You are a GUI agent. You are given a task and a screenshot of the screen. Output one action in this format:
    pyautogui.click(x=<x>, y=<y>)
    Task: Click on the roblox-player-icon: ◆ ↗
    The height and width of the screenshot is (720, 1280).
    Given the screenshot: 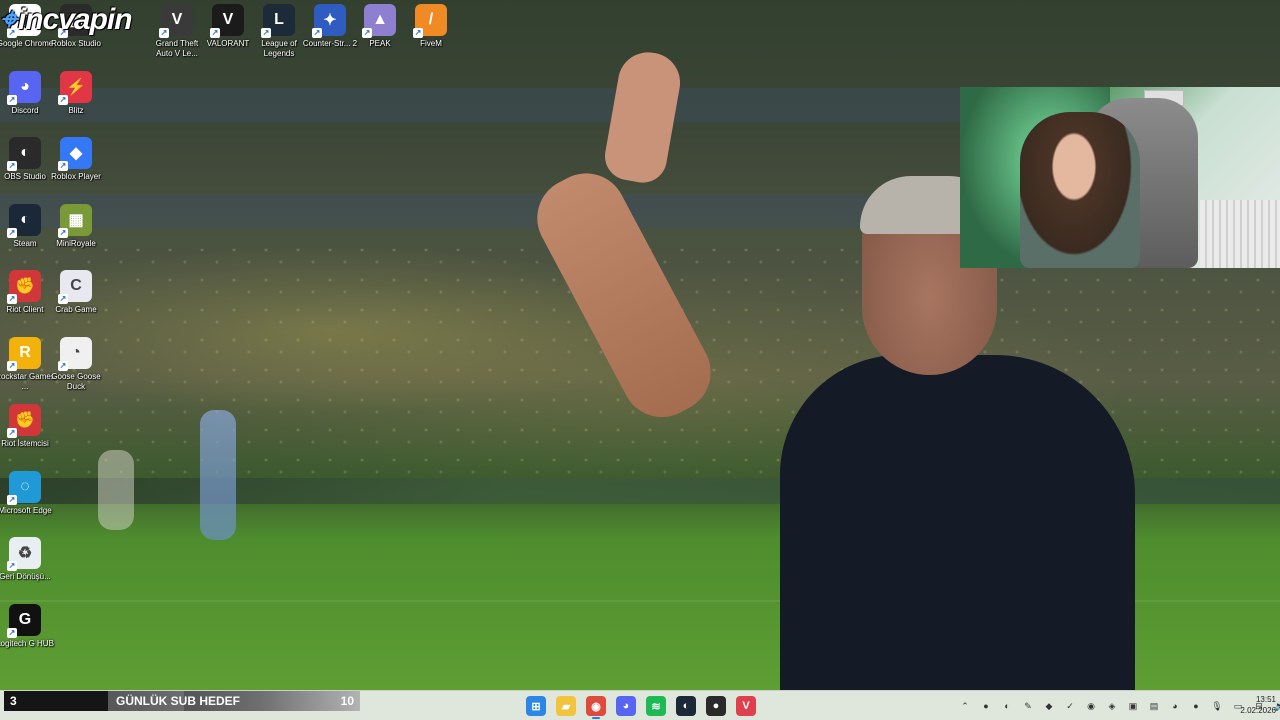 What is the action you would take?
    pyautogui.click(x=75, y=154)
    